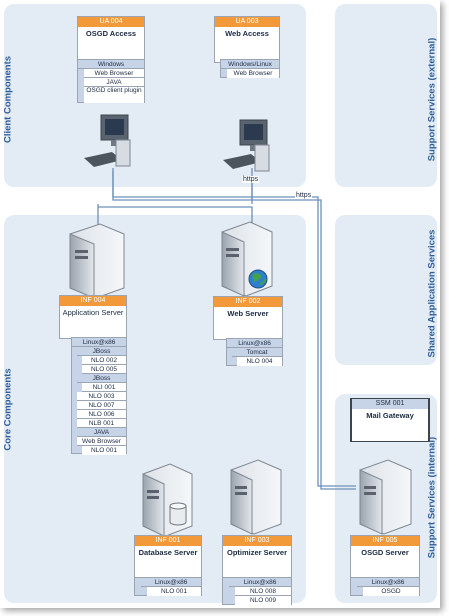 The width and height of the screenshot is (449, 616). Describe the element at coordinates (390, 415) in the screenshot. I see `ssm001-title: Mail Gateway` at that location.